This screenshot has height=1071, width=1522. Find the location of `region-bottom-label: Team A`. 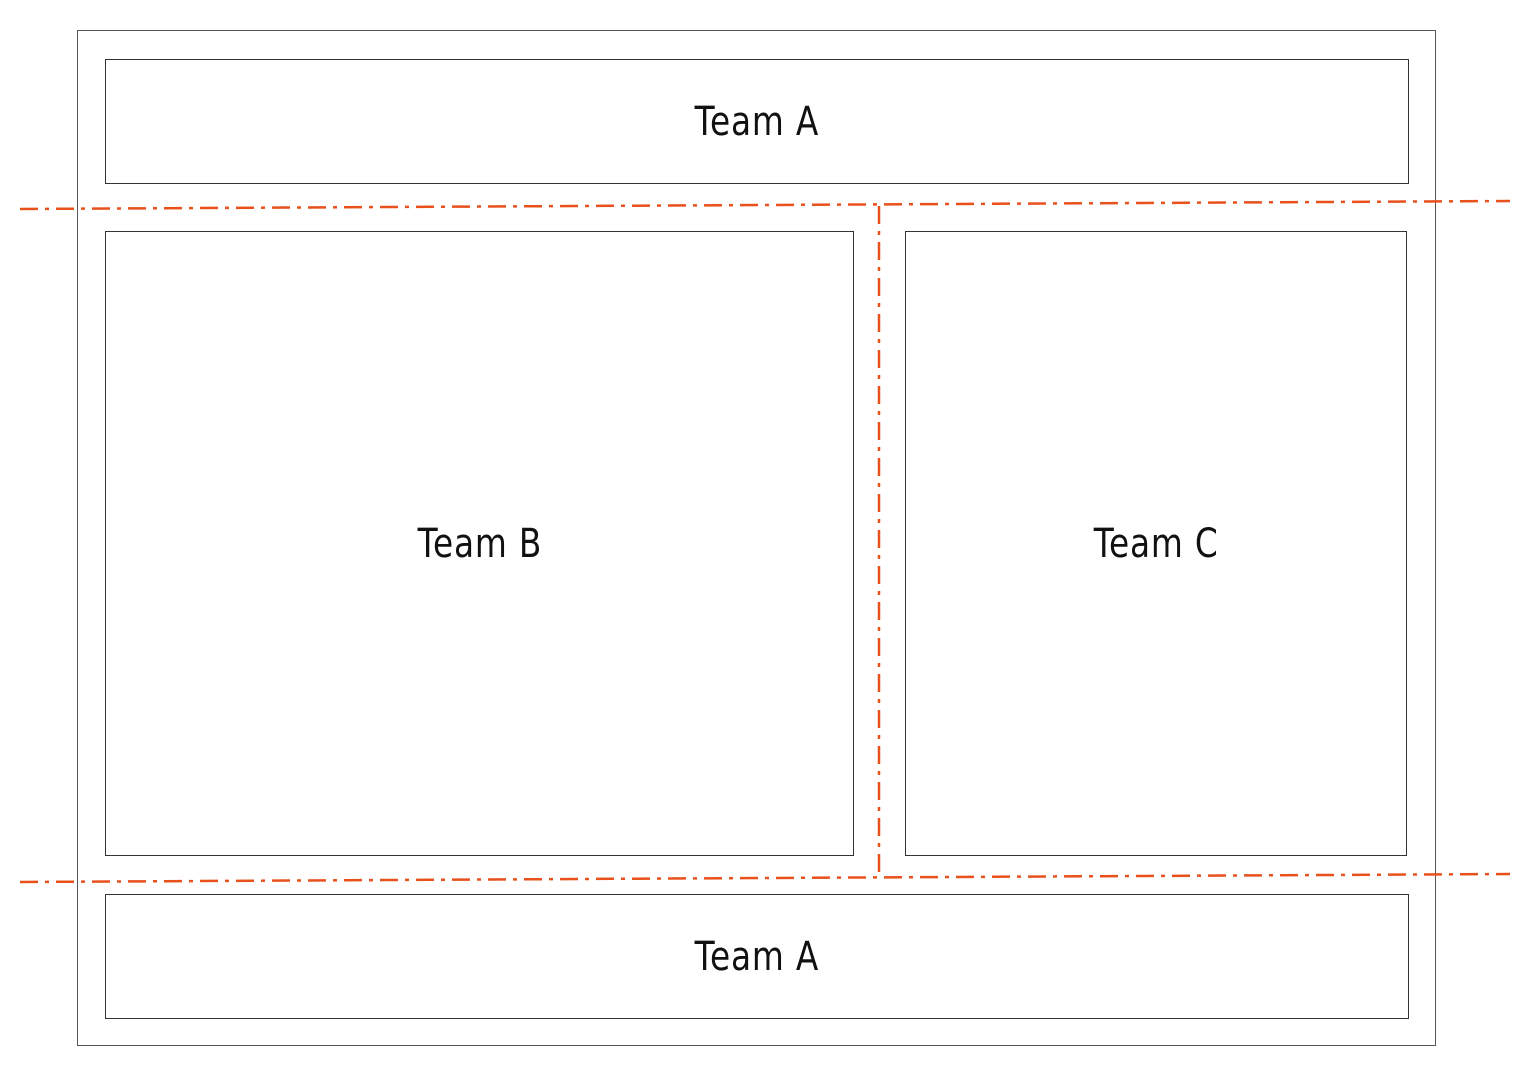

region-bottom-label: Team A is located at coordinates (757, 956).